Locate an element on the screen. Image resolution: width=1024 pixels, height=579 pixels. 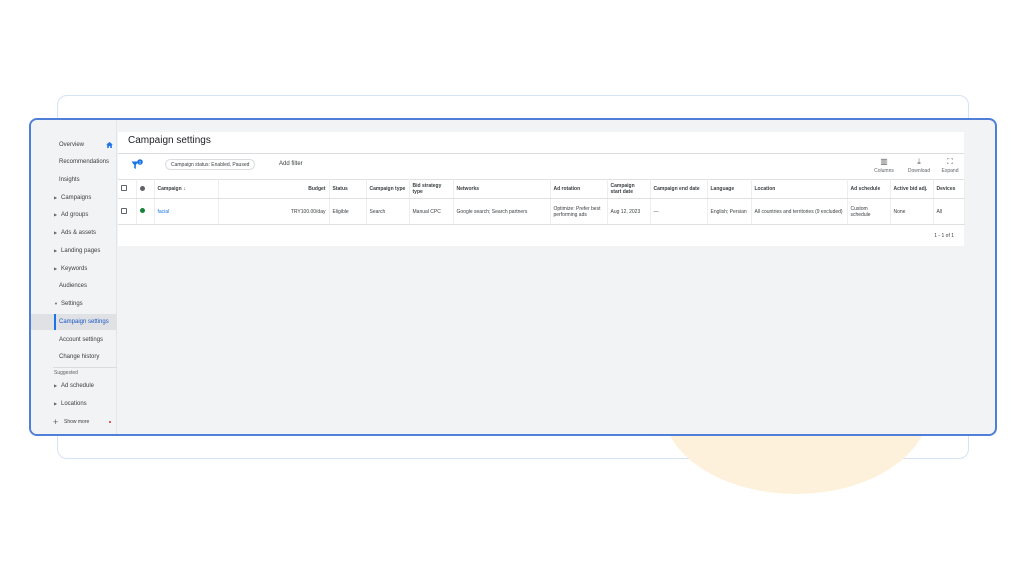
row-checkbox is located at coordinates (124, 210).